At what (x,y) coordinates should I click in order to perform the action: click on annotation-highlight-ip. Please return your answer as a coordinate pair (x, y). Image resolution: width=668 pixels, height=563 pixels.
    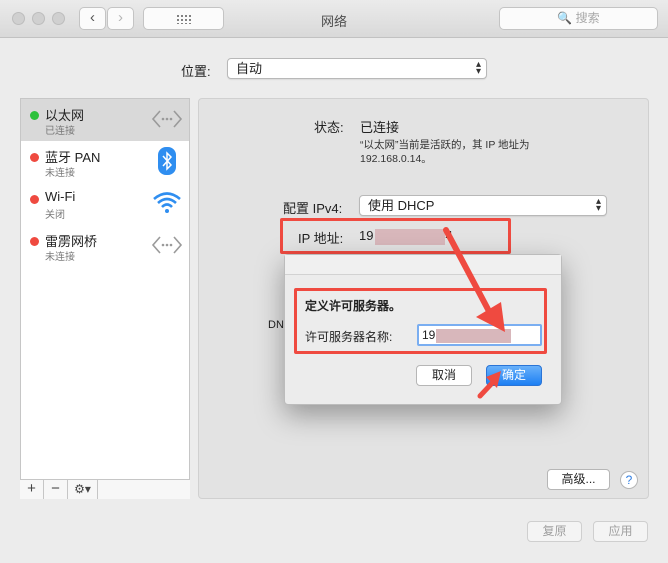
    Looking at the image, I should click on (395, 236).